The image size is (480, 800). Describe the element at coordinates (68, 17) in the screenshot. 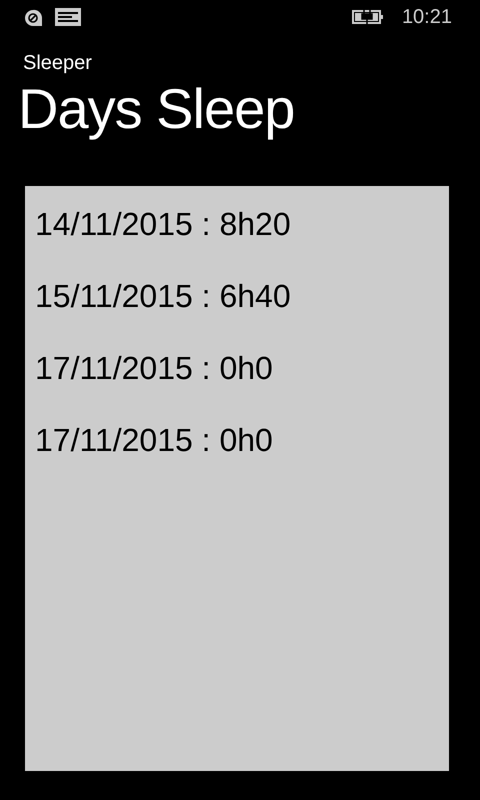

I see `message-icon` at that location.